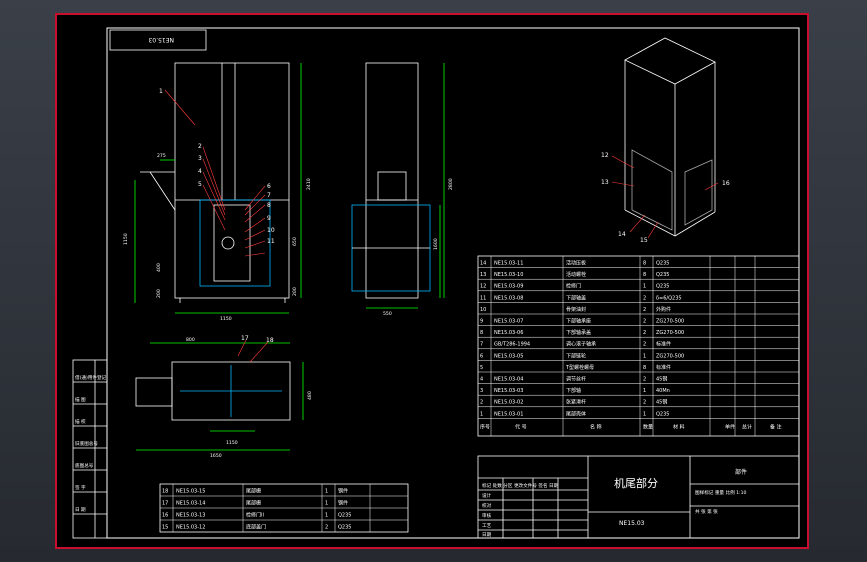  What do you see at coordinates (576, 379) in the screenshot?
I see `parts-list-cell: 调节丝杆` at bounding box center [576, 379].